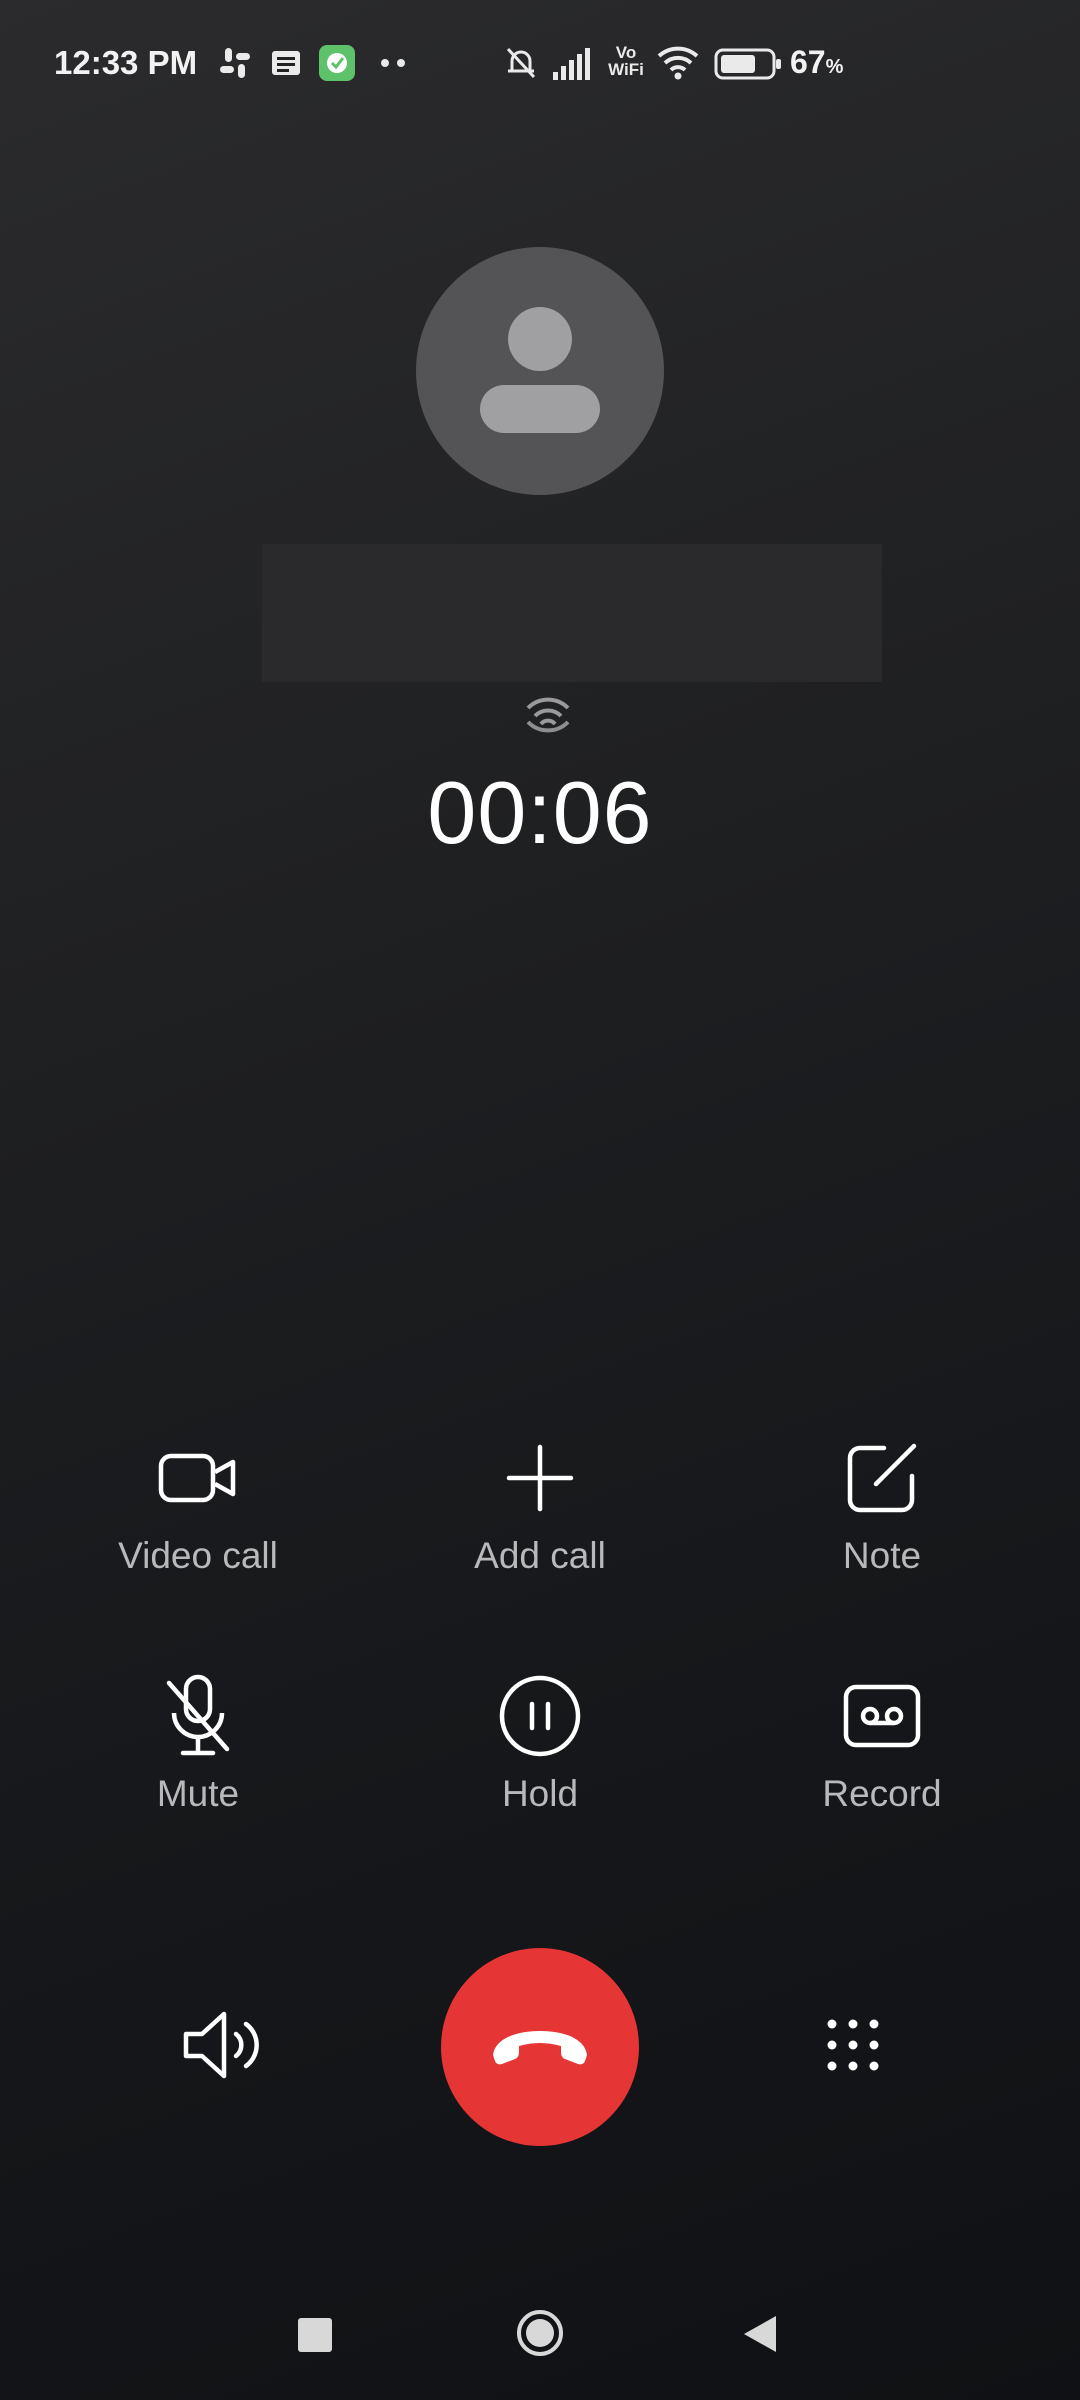 The width and height of the screenshot is (1080, 2400). What do you see at coordinates (393, 63) in the screenshot?
I see `more-dots-icon` at bounding box center [393, 63].